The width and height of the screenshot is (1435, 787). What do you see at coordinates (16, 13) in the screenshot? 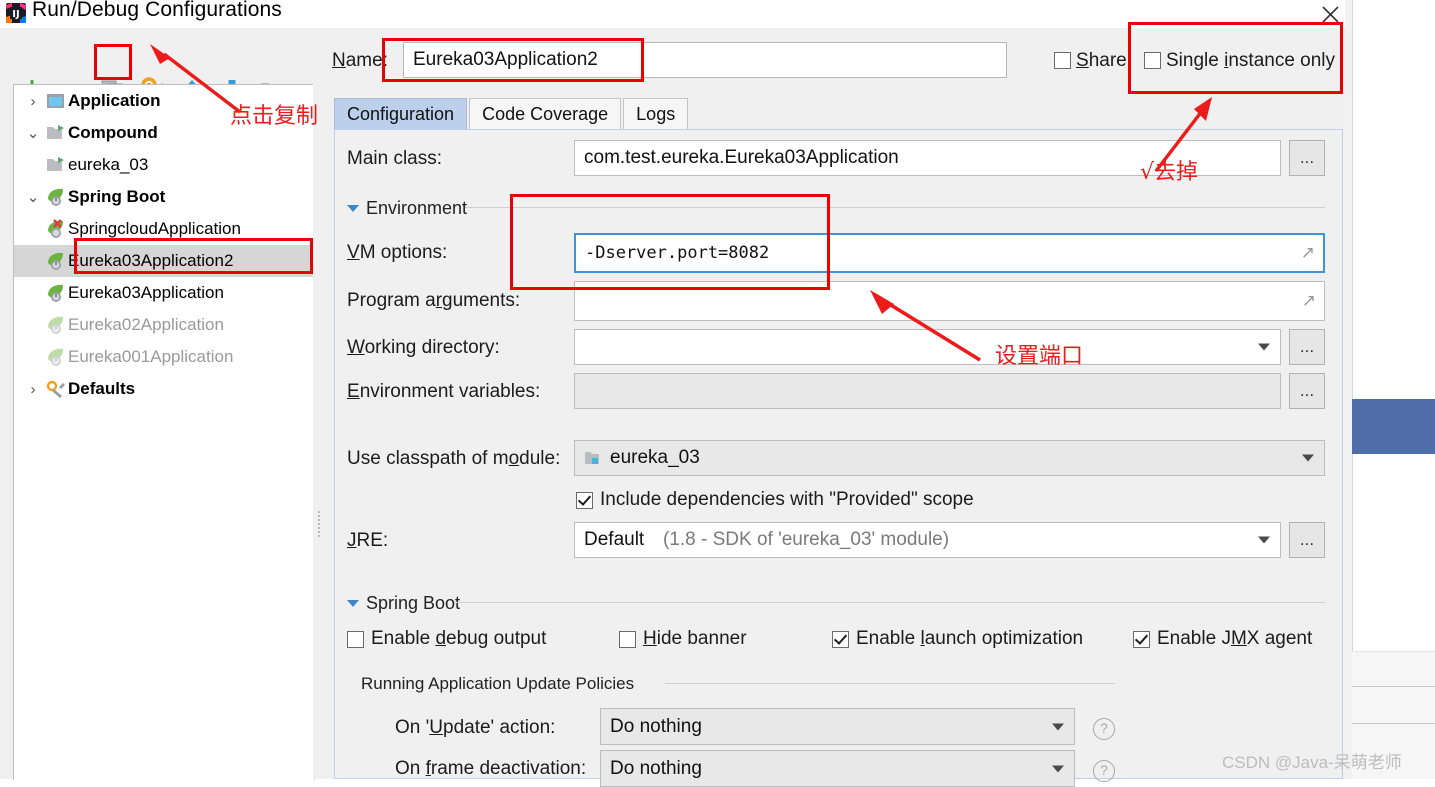
I see `intellij-idea-icon: IJ` at bounding box center [16, 13].